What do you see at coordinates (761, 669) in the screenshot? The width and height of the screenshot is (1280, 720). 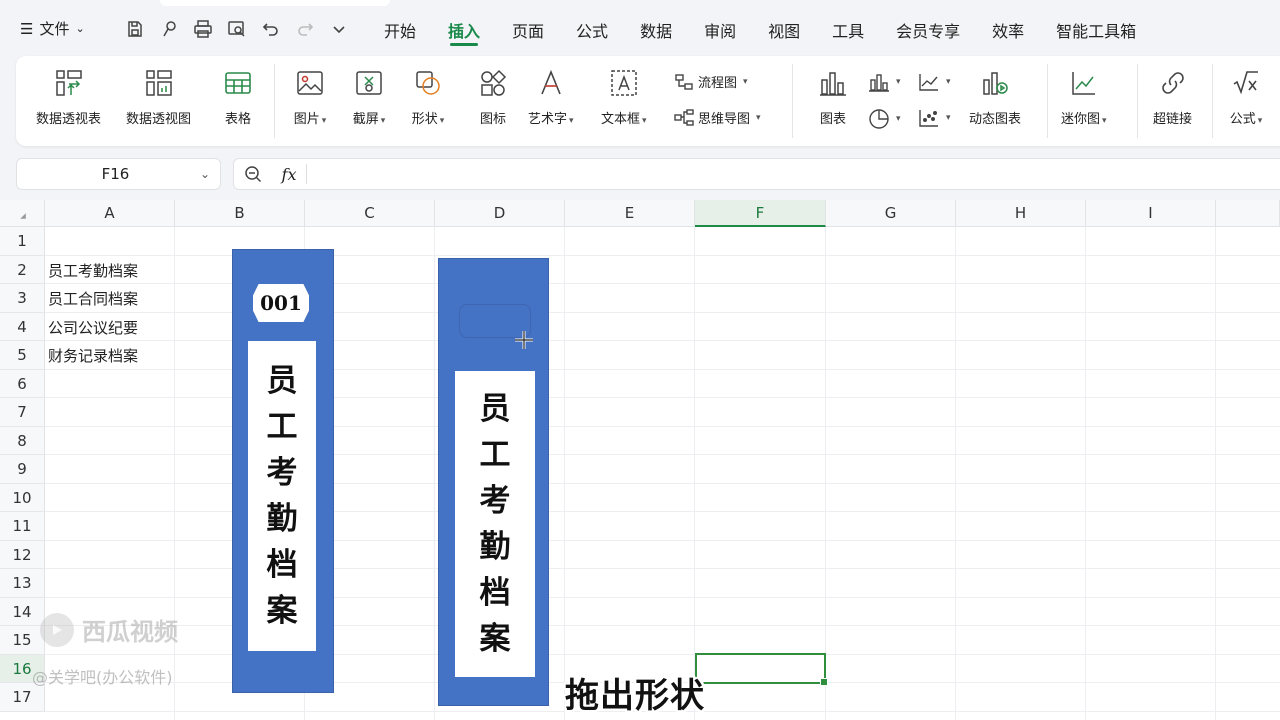 I see `active-cell-f16` at bounding box center [761, 669].